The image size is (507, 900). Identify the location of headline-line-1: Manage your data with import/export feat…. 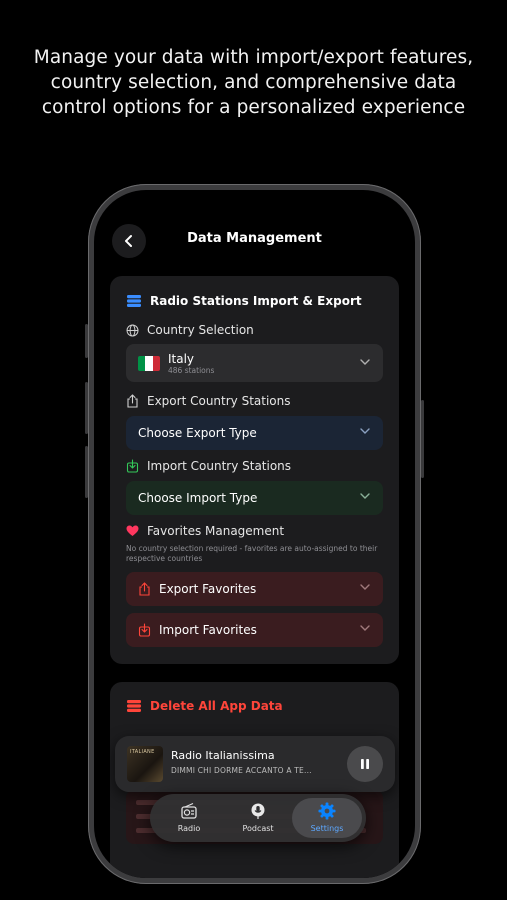
(253, 57).